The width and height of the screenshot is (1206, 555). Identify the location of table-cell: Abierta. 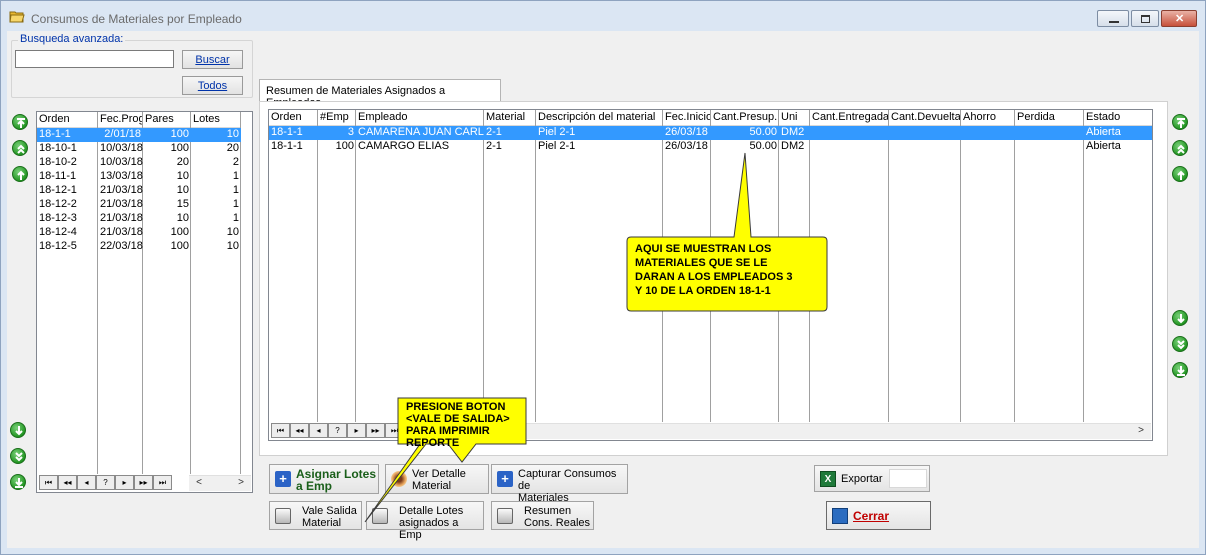
(1103, 146).